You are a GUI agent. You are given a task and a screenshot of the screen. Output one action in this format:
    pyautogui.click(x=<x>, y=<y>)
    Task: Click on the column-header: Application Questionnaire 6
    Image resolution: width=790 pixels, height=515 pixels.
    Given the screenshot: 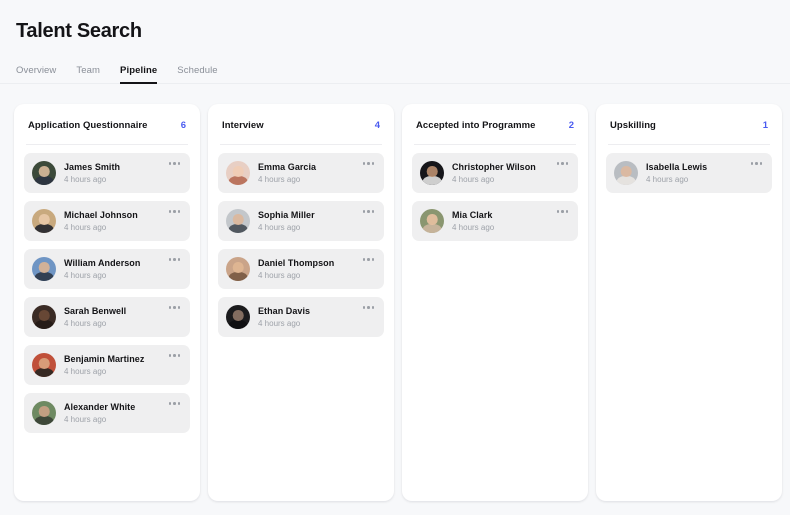 What is the action you would take?
    pyautogui.click(x=107, y=125)
    